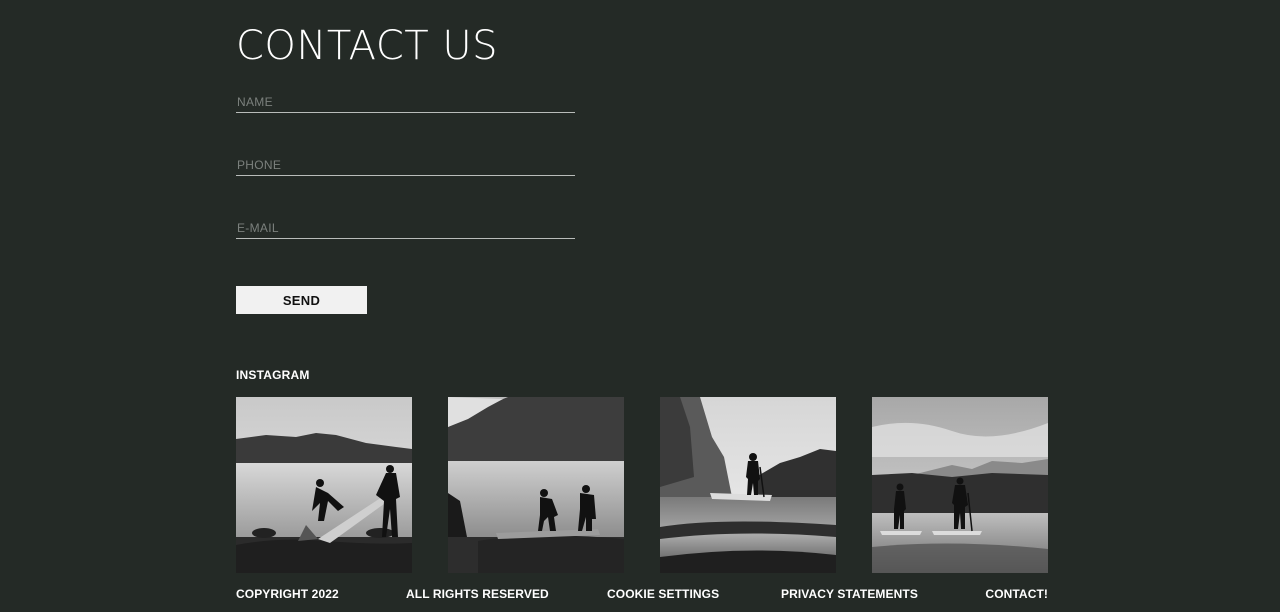 The image size is (1280, 612). What do you see at coordinates (301, 300) in the screenshot?
I see `send-button: SEND` at bounding box center [301, 300].